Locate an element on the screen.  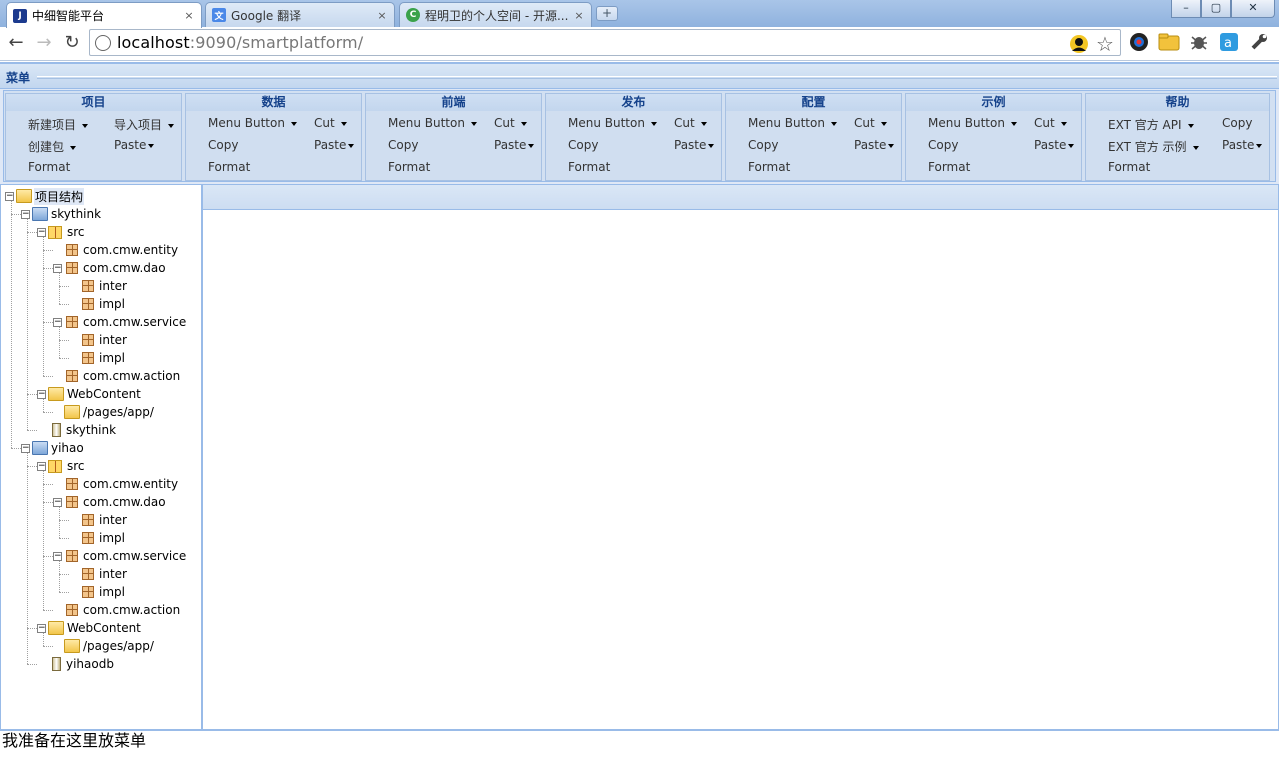
browser-tab-2: C 程明卫的个人空间 - 开源... × is located at coordinates (495, 14).